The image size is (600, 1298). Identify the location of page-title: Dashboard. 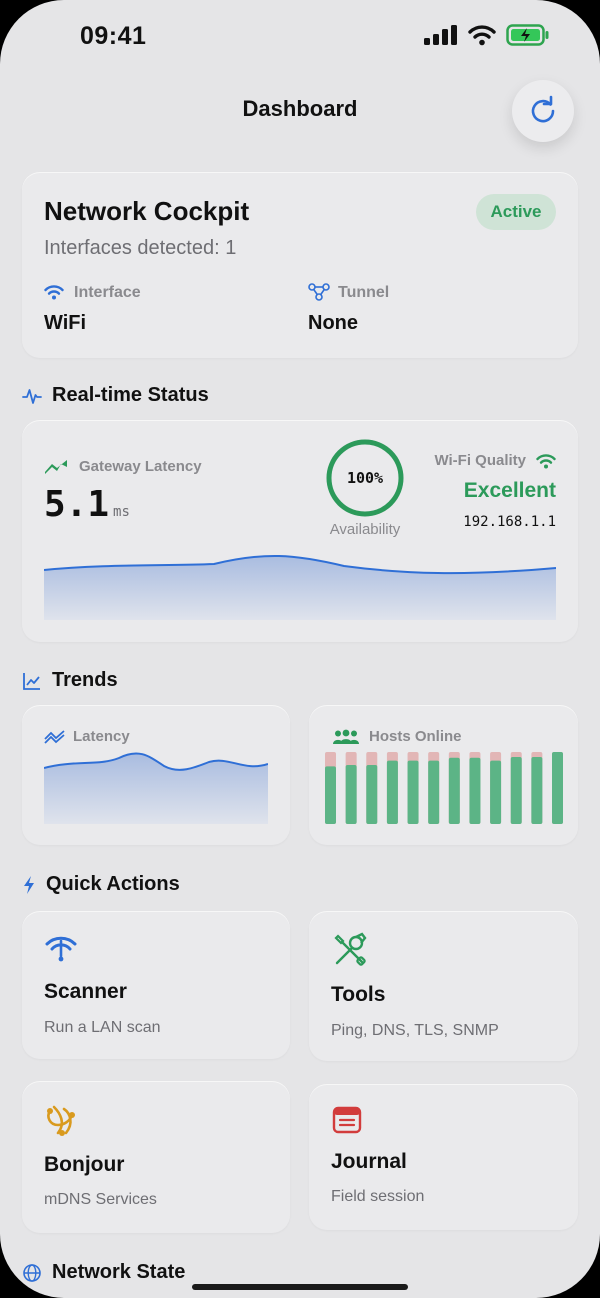
(300, 108).